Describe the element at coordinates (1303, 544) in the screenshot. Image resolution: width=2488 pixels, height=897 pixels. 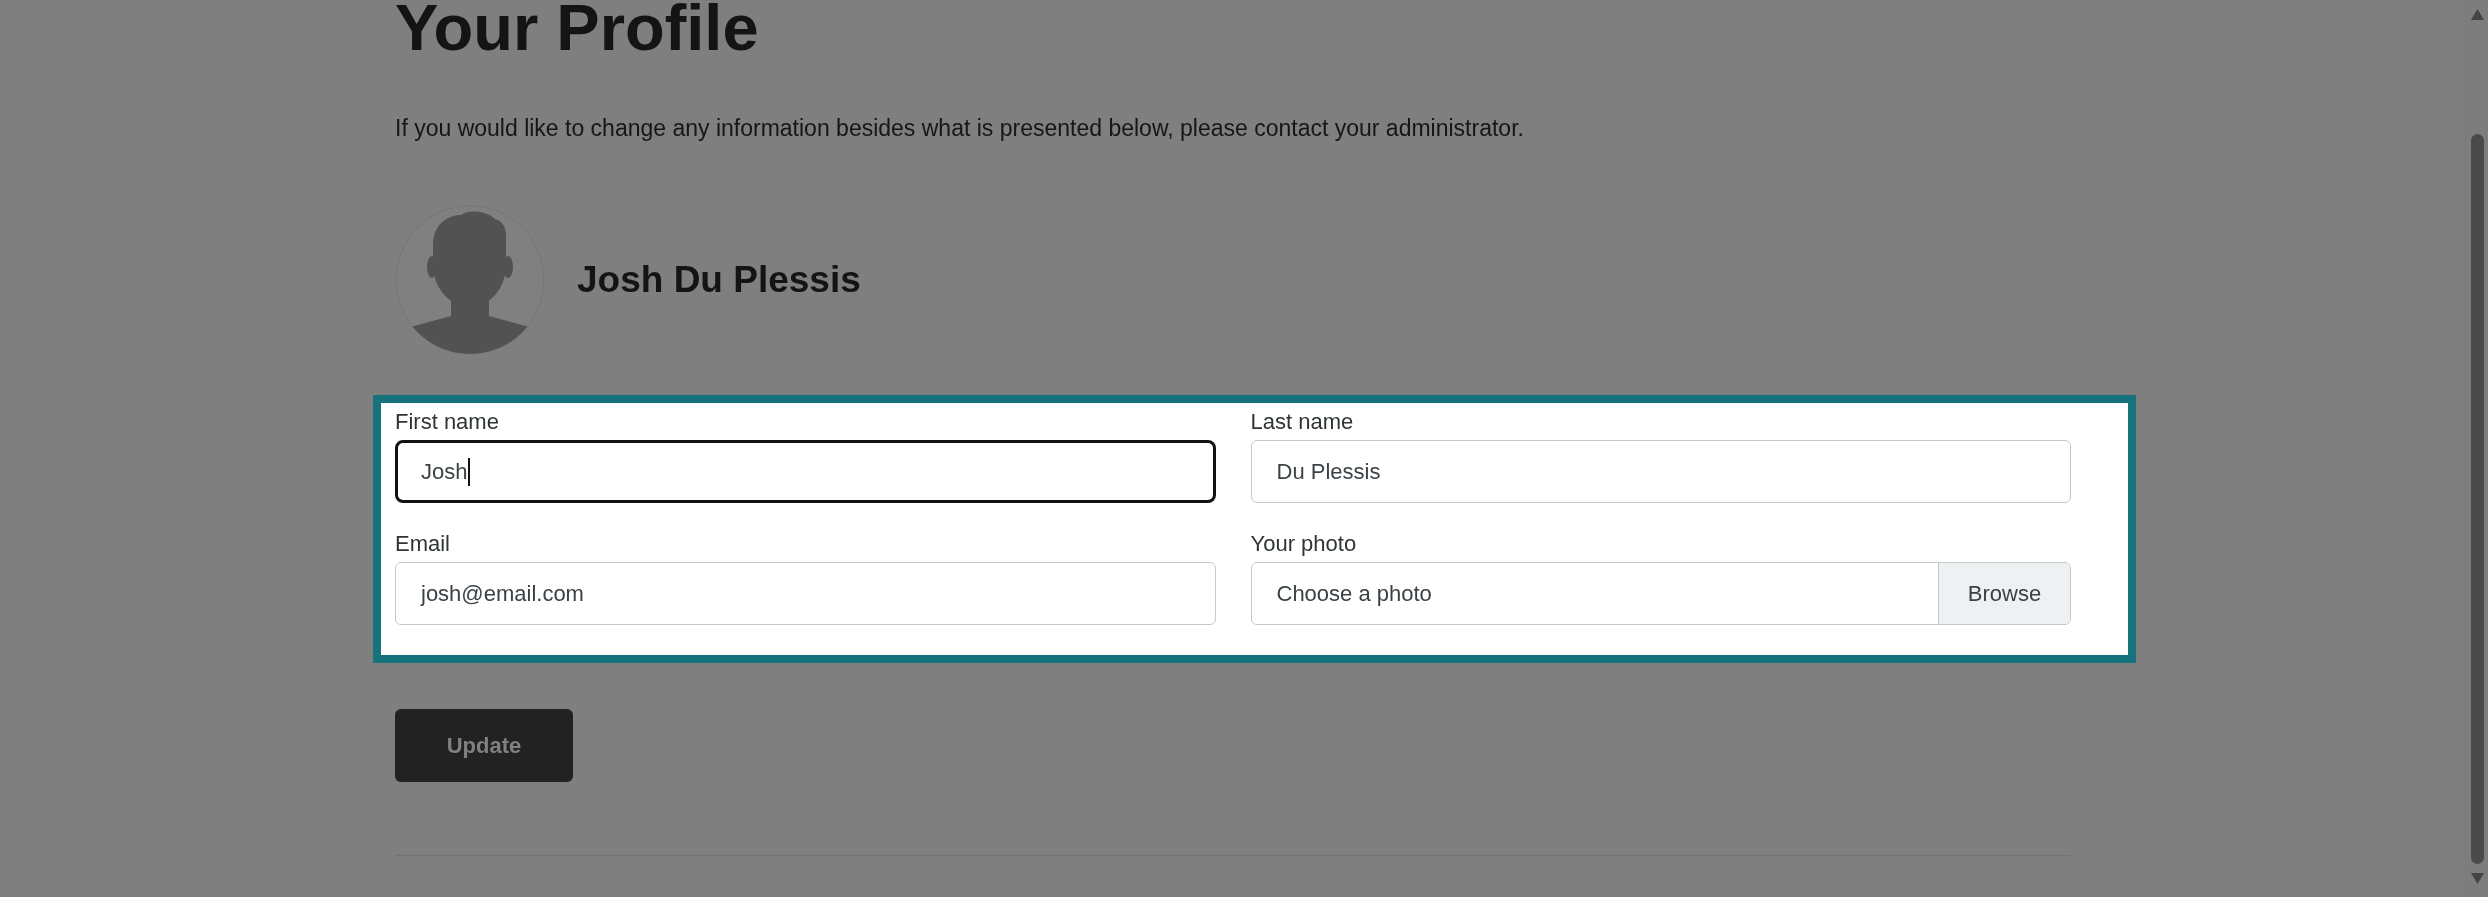
I see `field-label: Your photo` at that location.